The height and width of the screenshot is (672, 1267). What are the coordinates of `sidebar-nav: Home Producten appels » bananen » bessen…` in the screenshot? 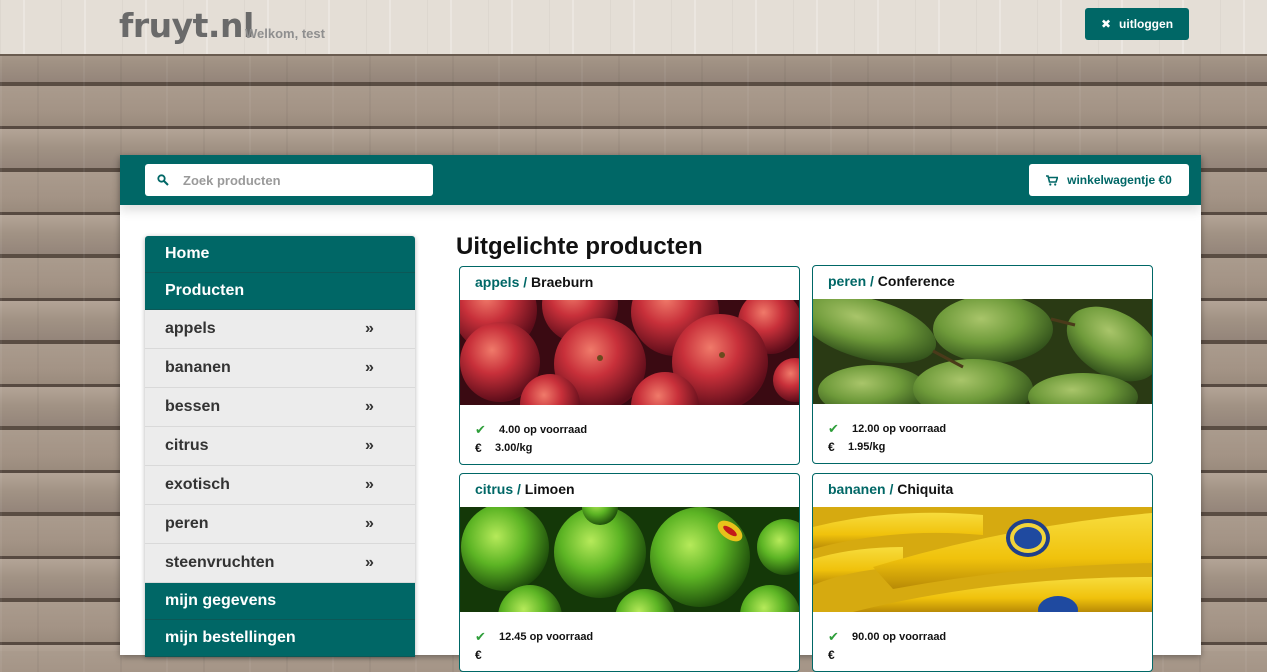 It's located at (280, 446).